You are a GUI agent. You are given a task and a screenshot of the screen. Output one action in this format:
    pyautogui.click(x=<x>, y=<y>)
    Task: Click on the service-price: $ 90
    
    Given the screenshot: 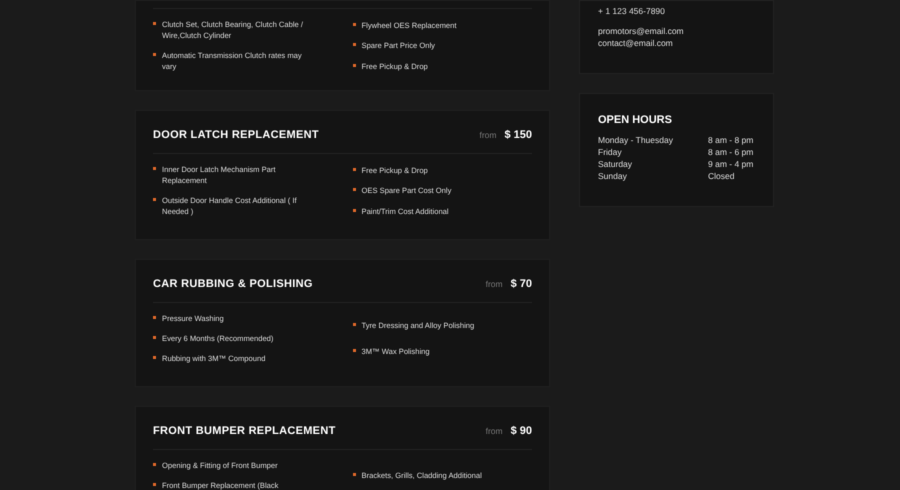 What is the action you would take?
    pyautogui.click(x=521, y=431)
    